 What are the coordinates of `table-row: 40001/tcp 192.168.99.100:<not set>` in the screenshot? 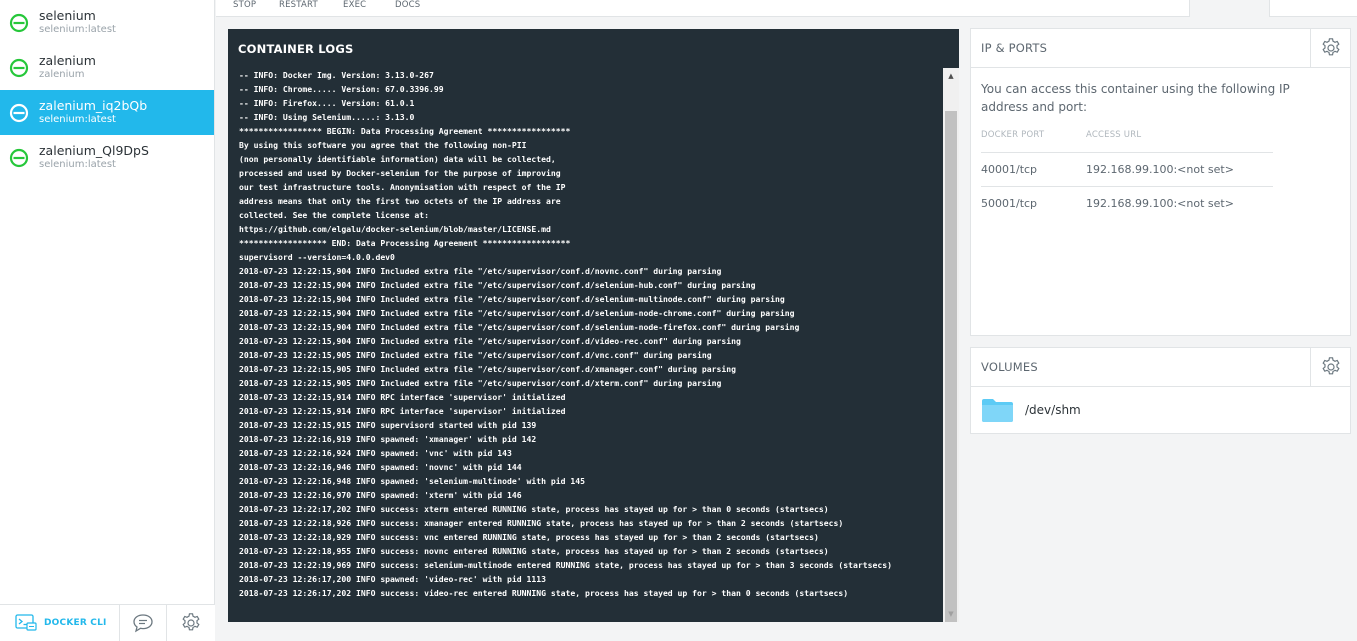 It's located at (1127, 169).